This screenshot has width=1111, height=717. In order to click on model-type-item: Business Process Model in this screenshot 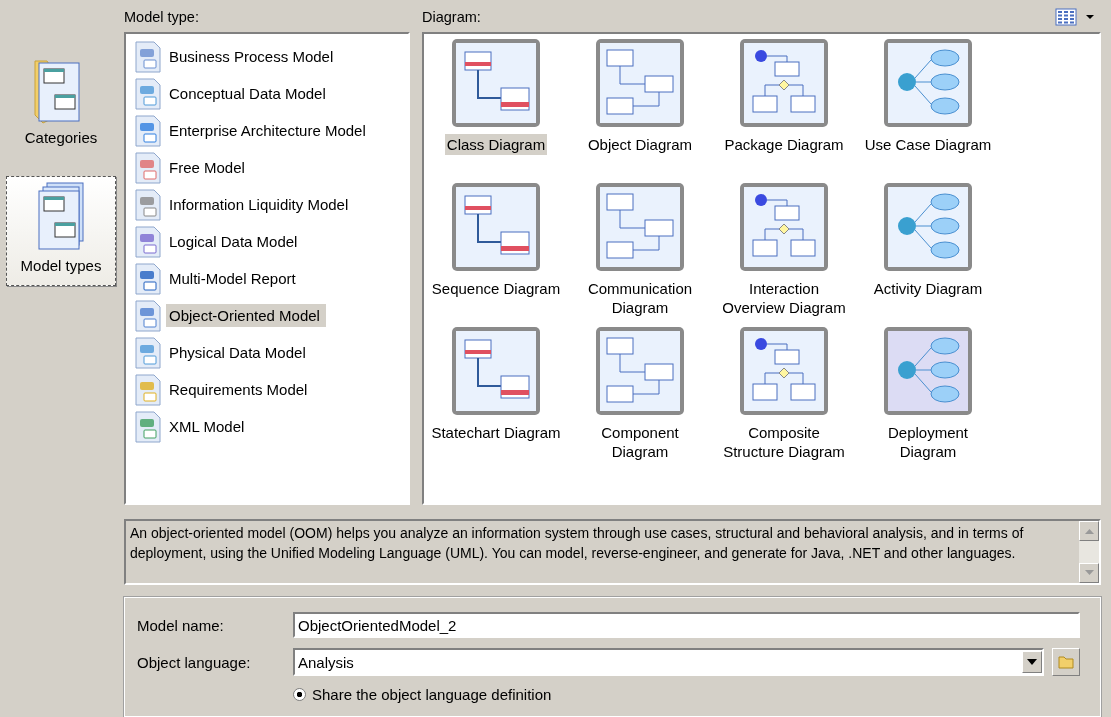, I will do `click(253, 56)`.